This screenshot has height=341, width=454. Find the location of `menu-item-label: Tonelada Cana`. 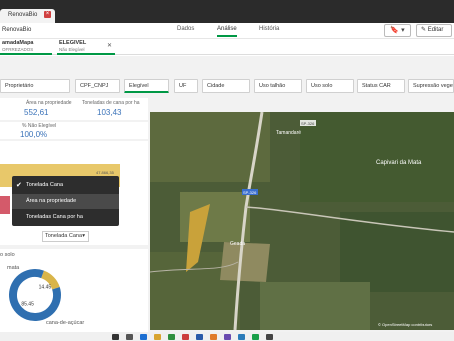

menu-item-label: Tonelada Cana is located at coordinates (45, 185).